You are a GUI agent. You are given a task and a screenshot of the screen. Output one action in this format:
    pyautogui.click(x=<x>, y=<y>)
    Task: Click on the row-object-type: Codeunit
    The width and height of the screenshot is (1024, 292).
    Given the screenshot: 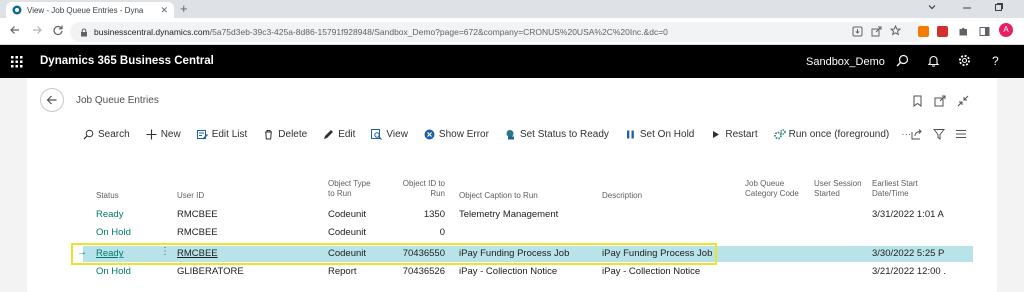 What is the action you would take?
    pyautogui.click(x=347, y=214)
    